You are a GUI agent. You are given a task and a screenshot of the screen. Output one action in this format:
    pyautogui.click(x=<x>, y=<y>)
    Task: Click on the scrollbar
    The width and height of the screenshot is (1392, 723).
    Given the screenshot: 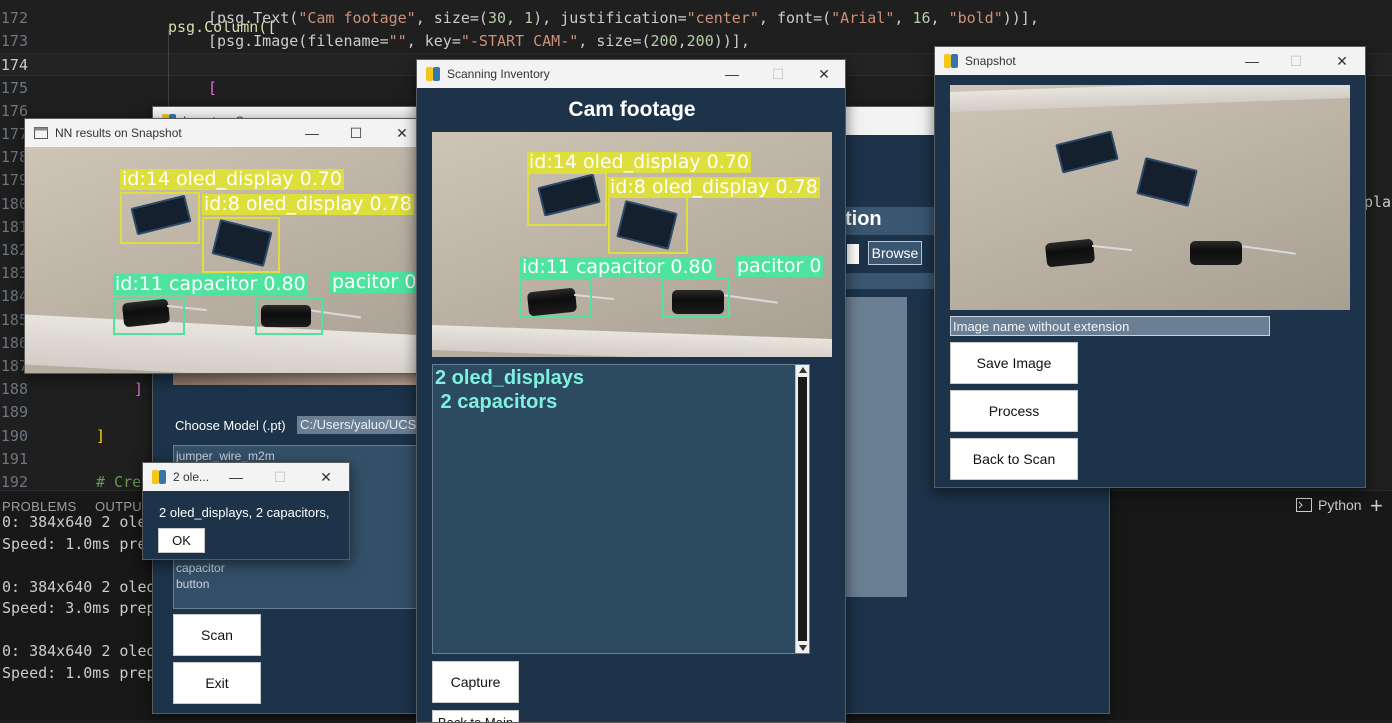 What is the action you would take?
    pyautogui.click(x=802, y=509)
    